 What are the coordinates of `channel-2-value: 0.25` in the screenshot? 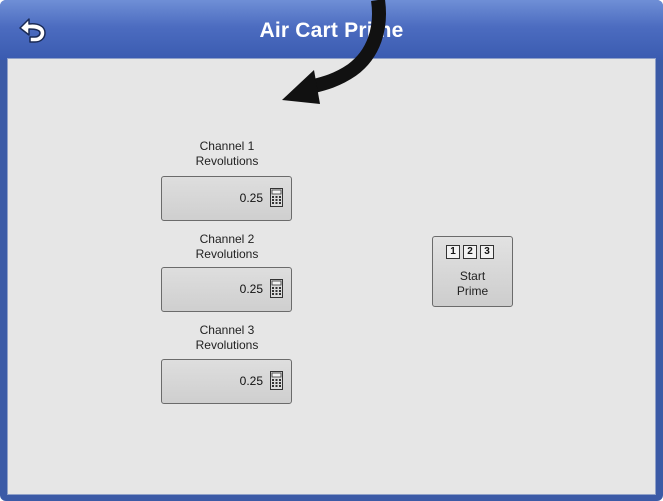 It's located at (251, 289).